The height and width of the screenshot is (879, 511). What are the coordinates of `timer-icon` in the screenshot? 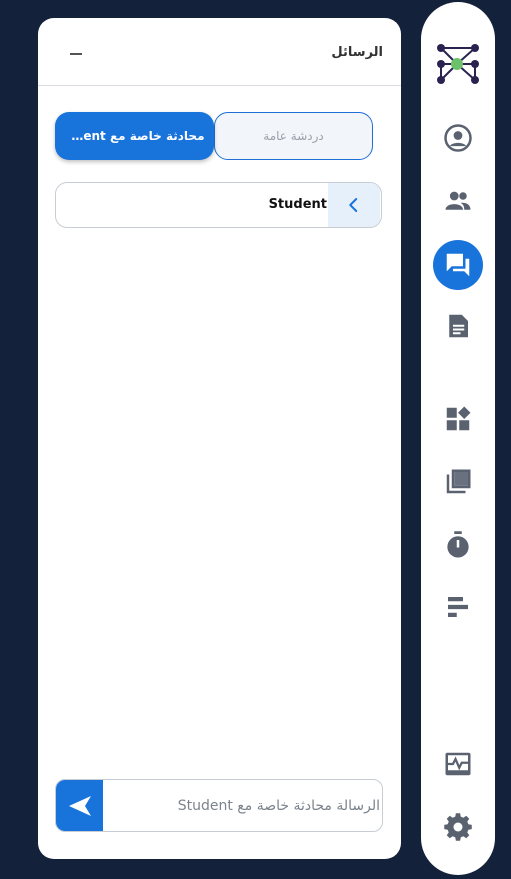 It's located at (458, 544).